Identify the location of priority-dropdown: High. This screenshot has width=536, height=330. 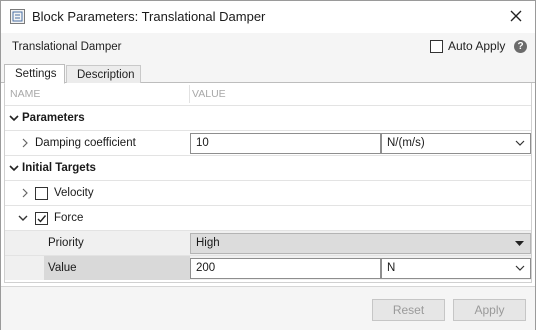
(360, 243).